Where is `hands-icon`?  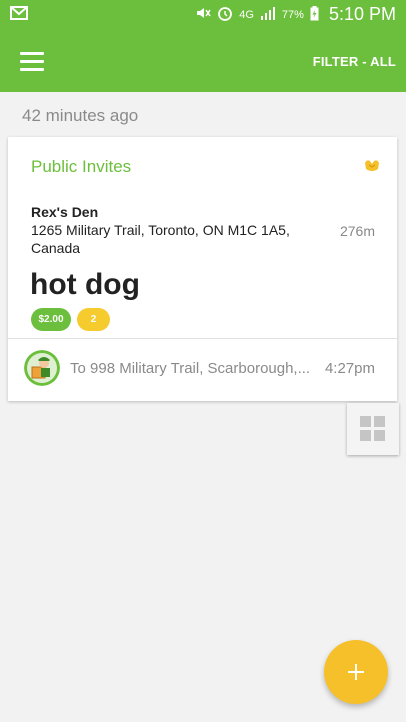 hands-icon is located at coordinates (372, 165).